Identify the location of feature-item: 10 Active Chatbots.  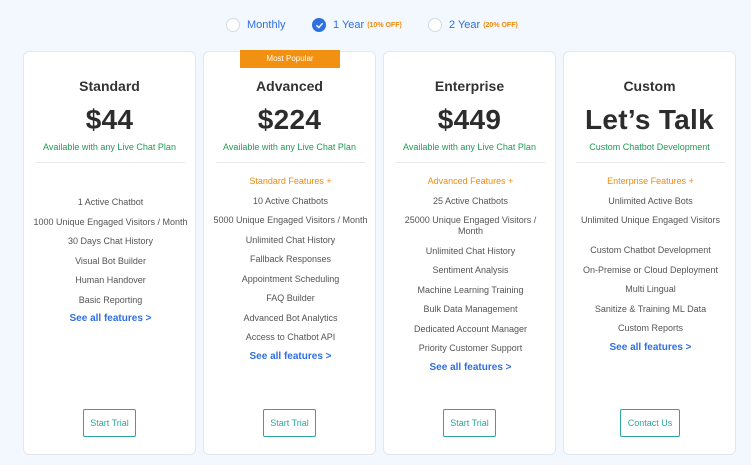
(290, 200).